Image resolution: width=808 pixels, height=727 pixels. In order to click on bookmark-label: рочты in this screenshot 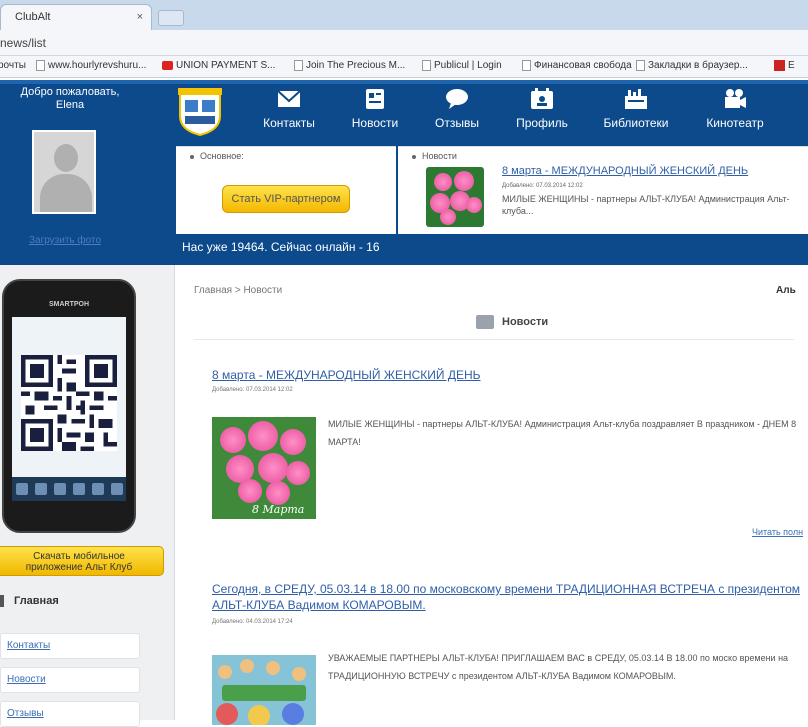, I will do `click(13, 65)`.